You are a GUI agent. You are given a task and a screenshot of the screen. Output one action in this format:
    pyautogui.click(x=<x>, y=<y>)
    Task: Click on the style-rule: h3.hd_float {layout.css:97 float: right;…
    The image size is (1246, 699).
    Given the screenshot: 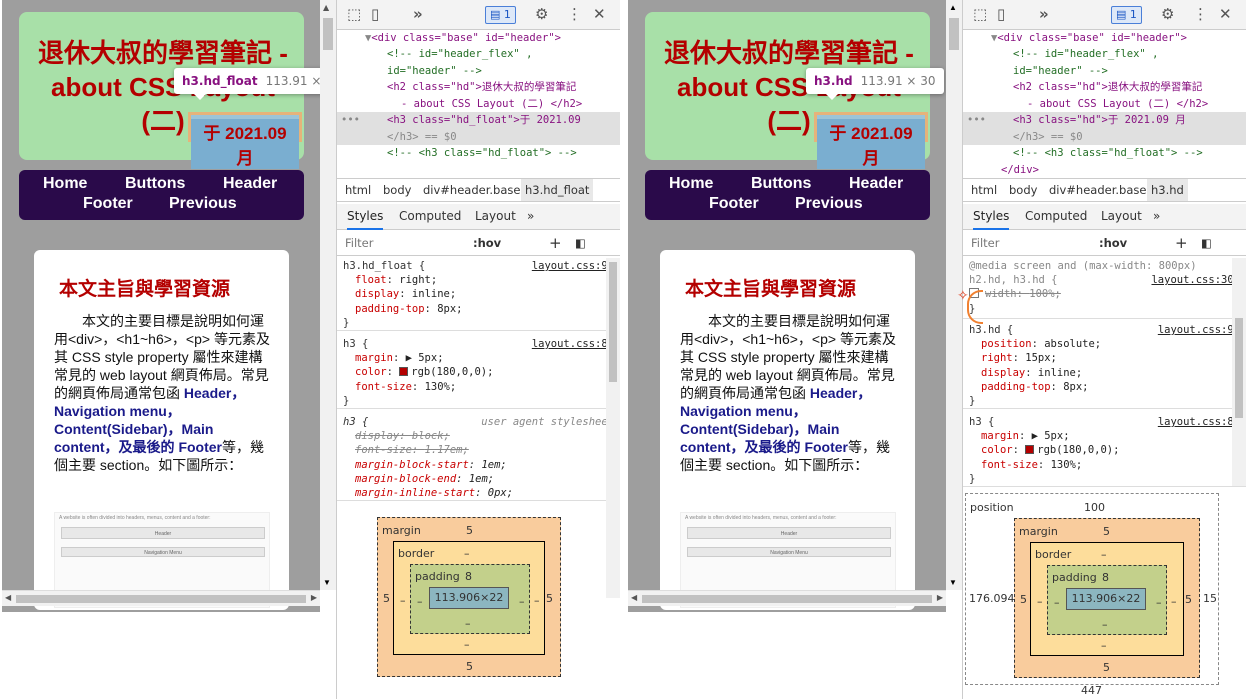 What is the action you would take?
    pyautogui.click(x=478, y=295)
    